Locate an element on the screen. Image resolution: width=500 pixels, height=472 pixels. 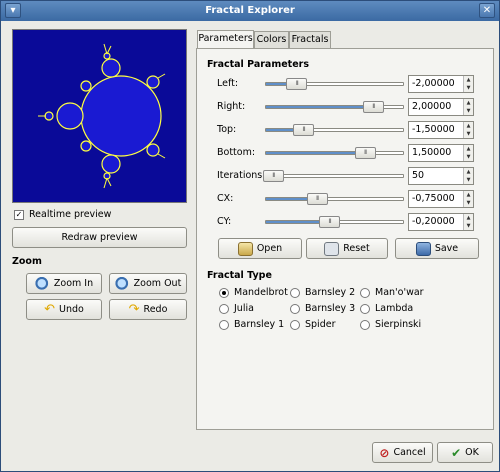
redraw-preview-button: Redraw preview is located at coordinates (99, 237).